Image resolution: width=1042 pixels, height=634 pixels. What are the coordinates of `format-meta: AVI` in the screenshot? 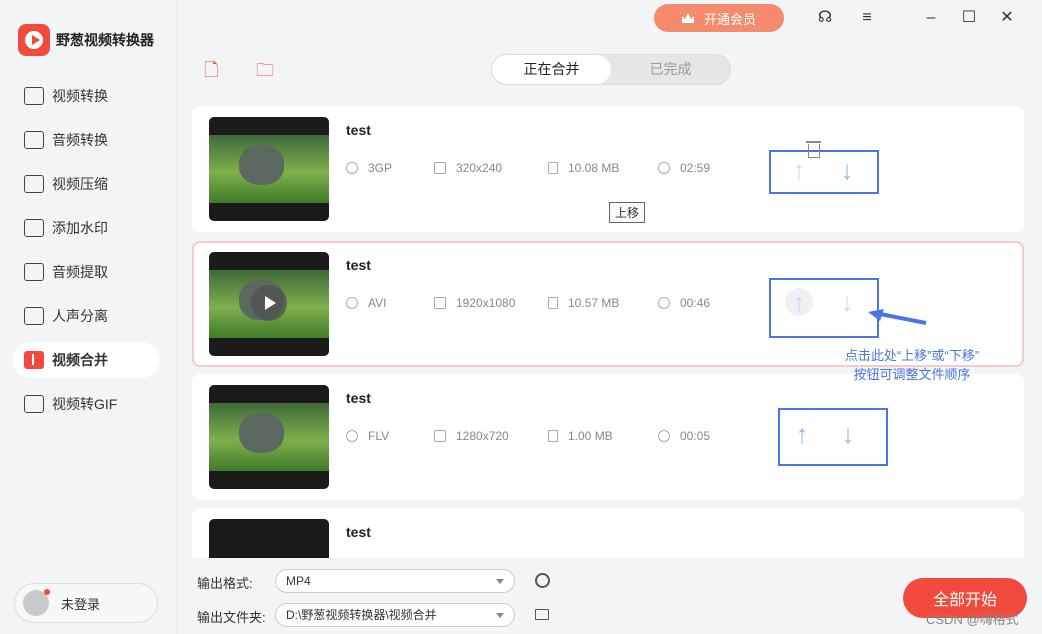 It's located at (366, 303).